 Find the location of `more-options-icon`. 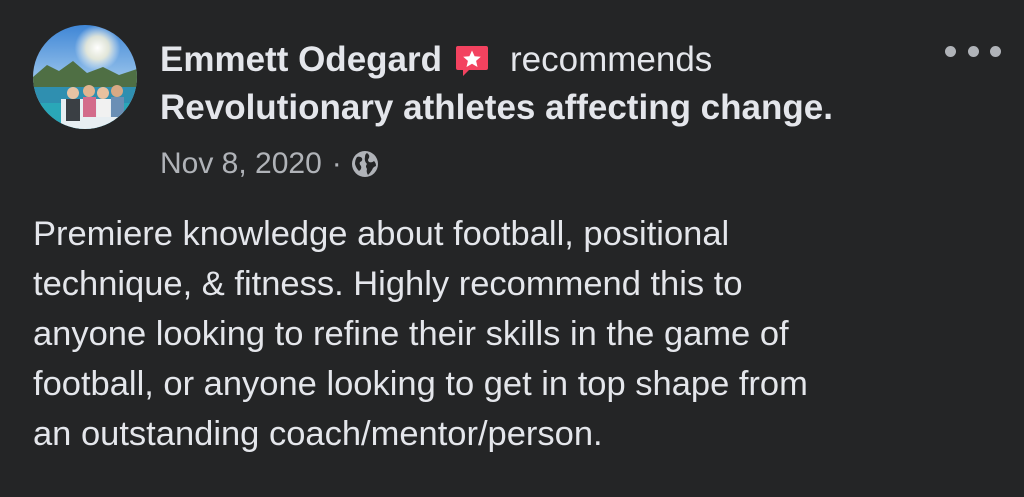

more-options-icon is located at coordinates (973, 51).